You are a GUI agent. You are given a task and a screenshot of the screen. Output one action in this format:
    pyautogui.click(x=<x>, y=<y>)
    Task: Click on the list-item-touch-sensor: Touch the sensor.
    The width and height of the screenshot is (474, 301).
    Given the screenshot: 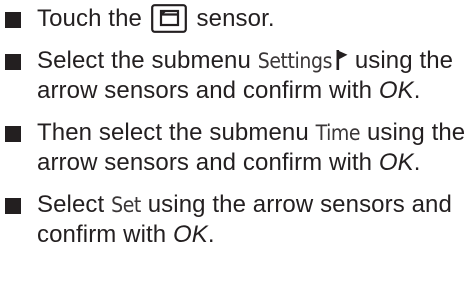 What is the action you would take?
    pyautogui.click(x=237, y=18)
    